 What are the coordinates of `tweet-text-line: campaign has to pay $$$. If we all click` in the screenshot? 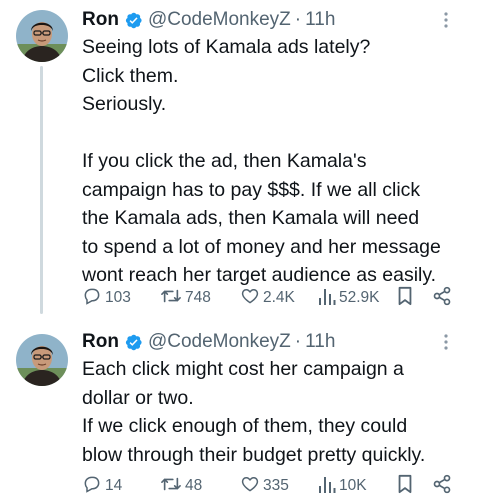 It's located at (251, 189).